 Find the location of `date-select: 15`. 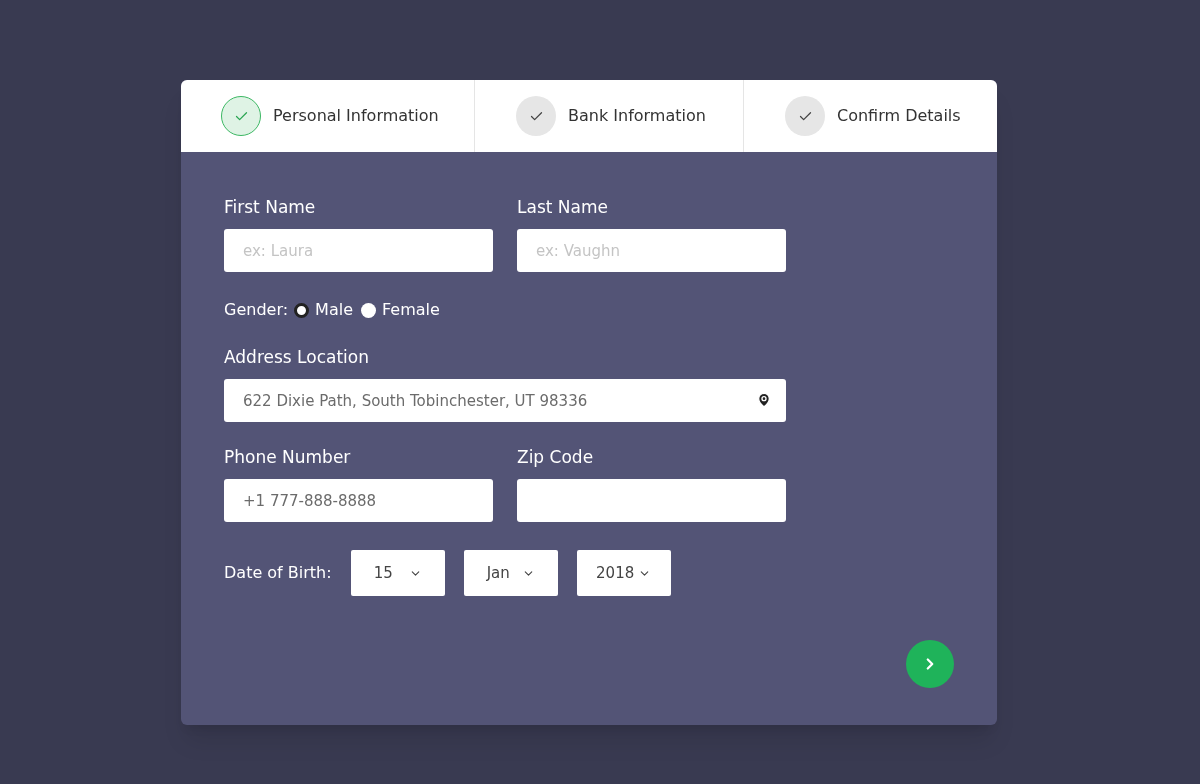

date-select: 15 is located at coordinates (397, 573).